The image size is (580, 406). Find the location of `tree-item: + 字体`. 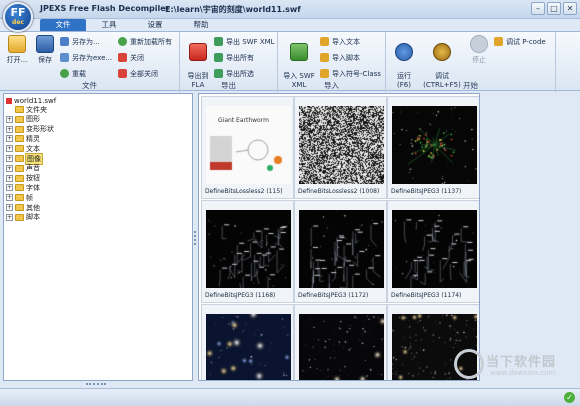

tree-item: + 字体 is located at coordinates (23, 187).